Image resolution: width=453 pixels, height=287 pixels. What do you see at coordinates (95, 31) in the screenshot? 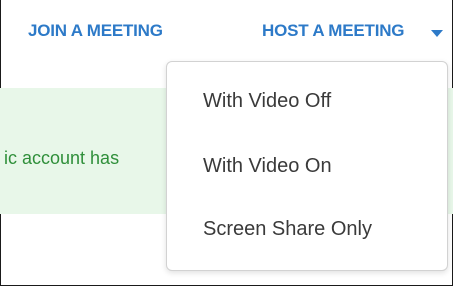
I see `join-meeting-link: JOIN A MEETING` at bounding box center [95, 31].